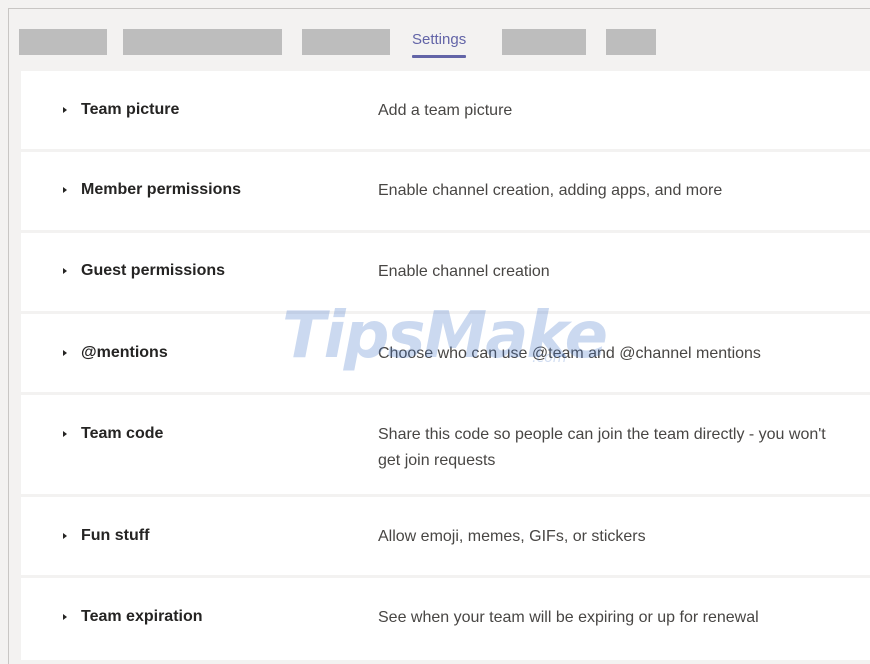  Describe the element at coordinates (439, 56) in the screenshot. I see `active-tab-underline` at that location.